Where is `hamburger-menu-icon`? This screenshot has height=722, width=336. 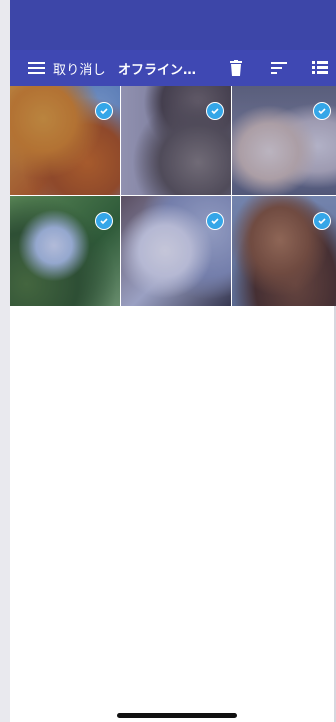
hamburger-menu-icon is located at coordinates (36, 68).